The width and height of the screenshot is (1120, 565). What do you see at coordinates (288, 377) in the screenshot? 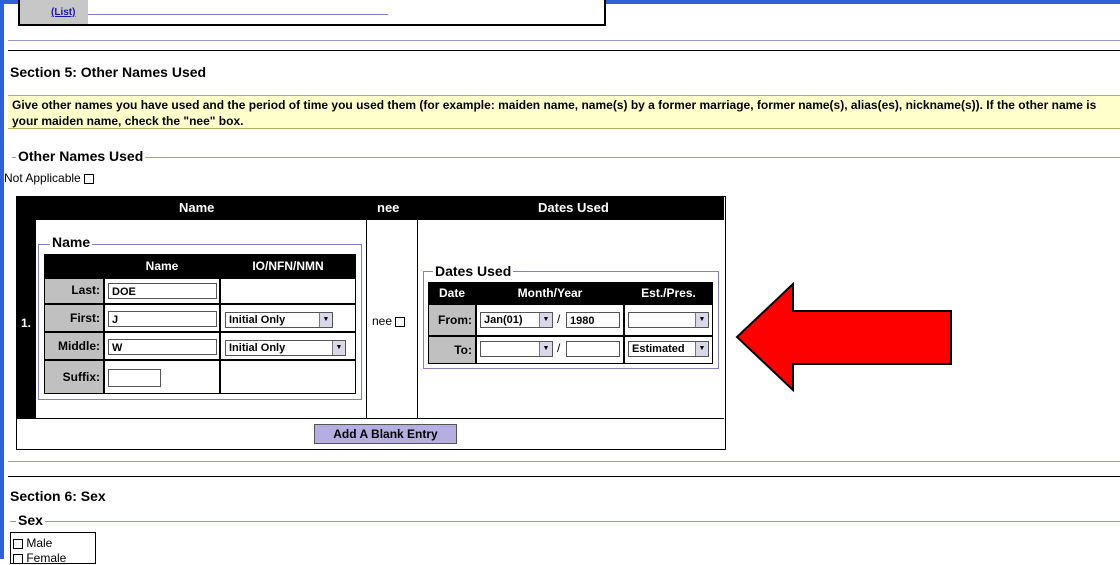
I see `suffix-io-cell` at bounding box center [288, 377].